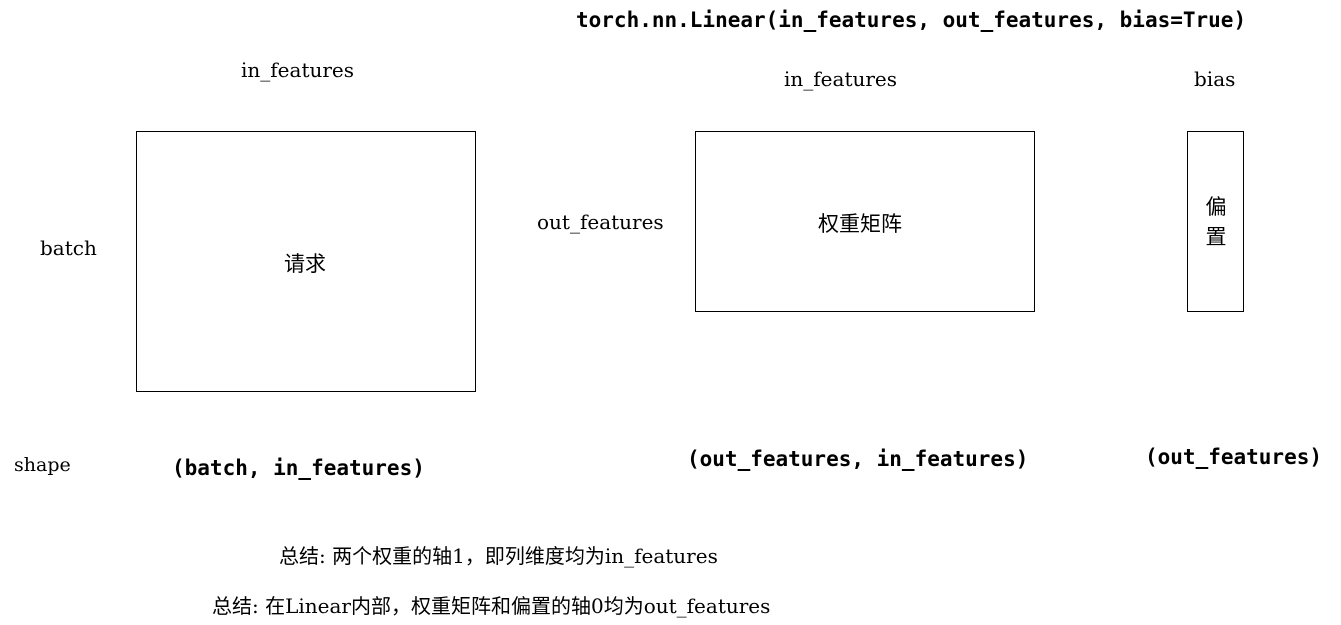  I want to click on bias-top-label: bias, so click(1215, 79).